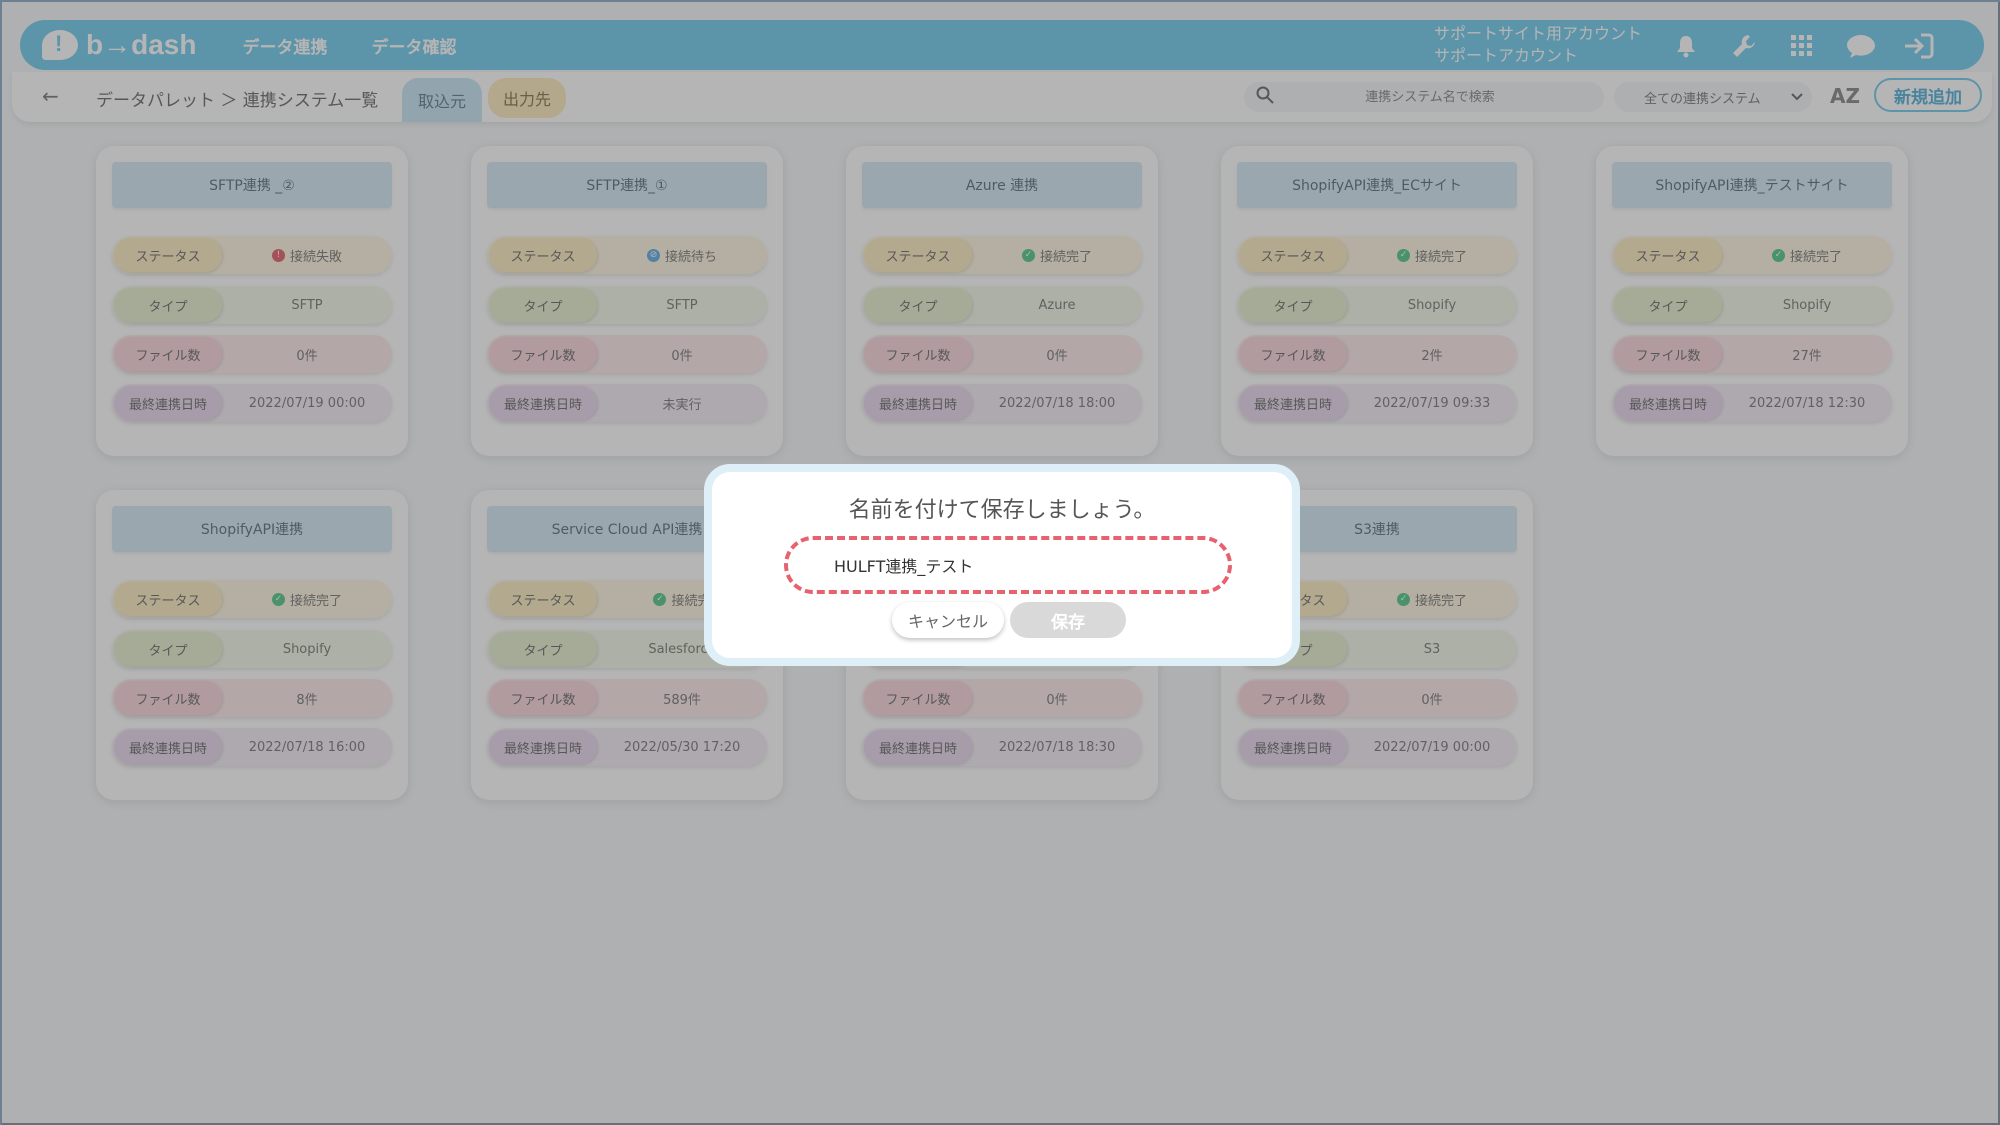 The image size is (2000, 1125). Describe the element at coordinates (1002, 510) in the screenshot. I see `dialog-title: 名前を付けて保存しましょう。` at that location.